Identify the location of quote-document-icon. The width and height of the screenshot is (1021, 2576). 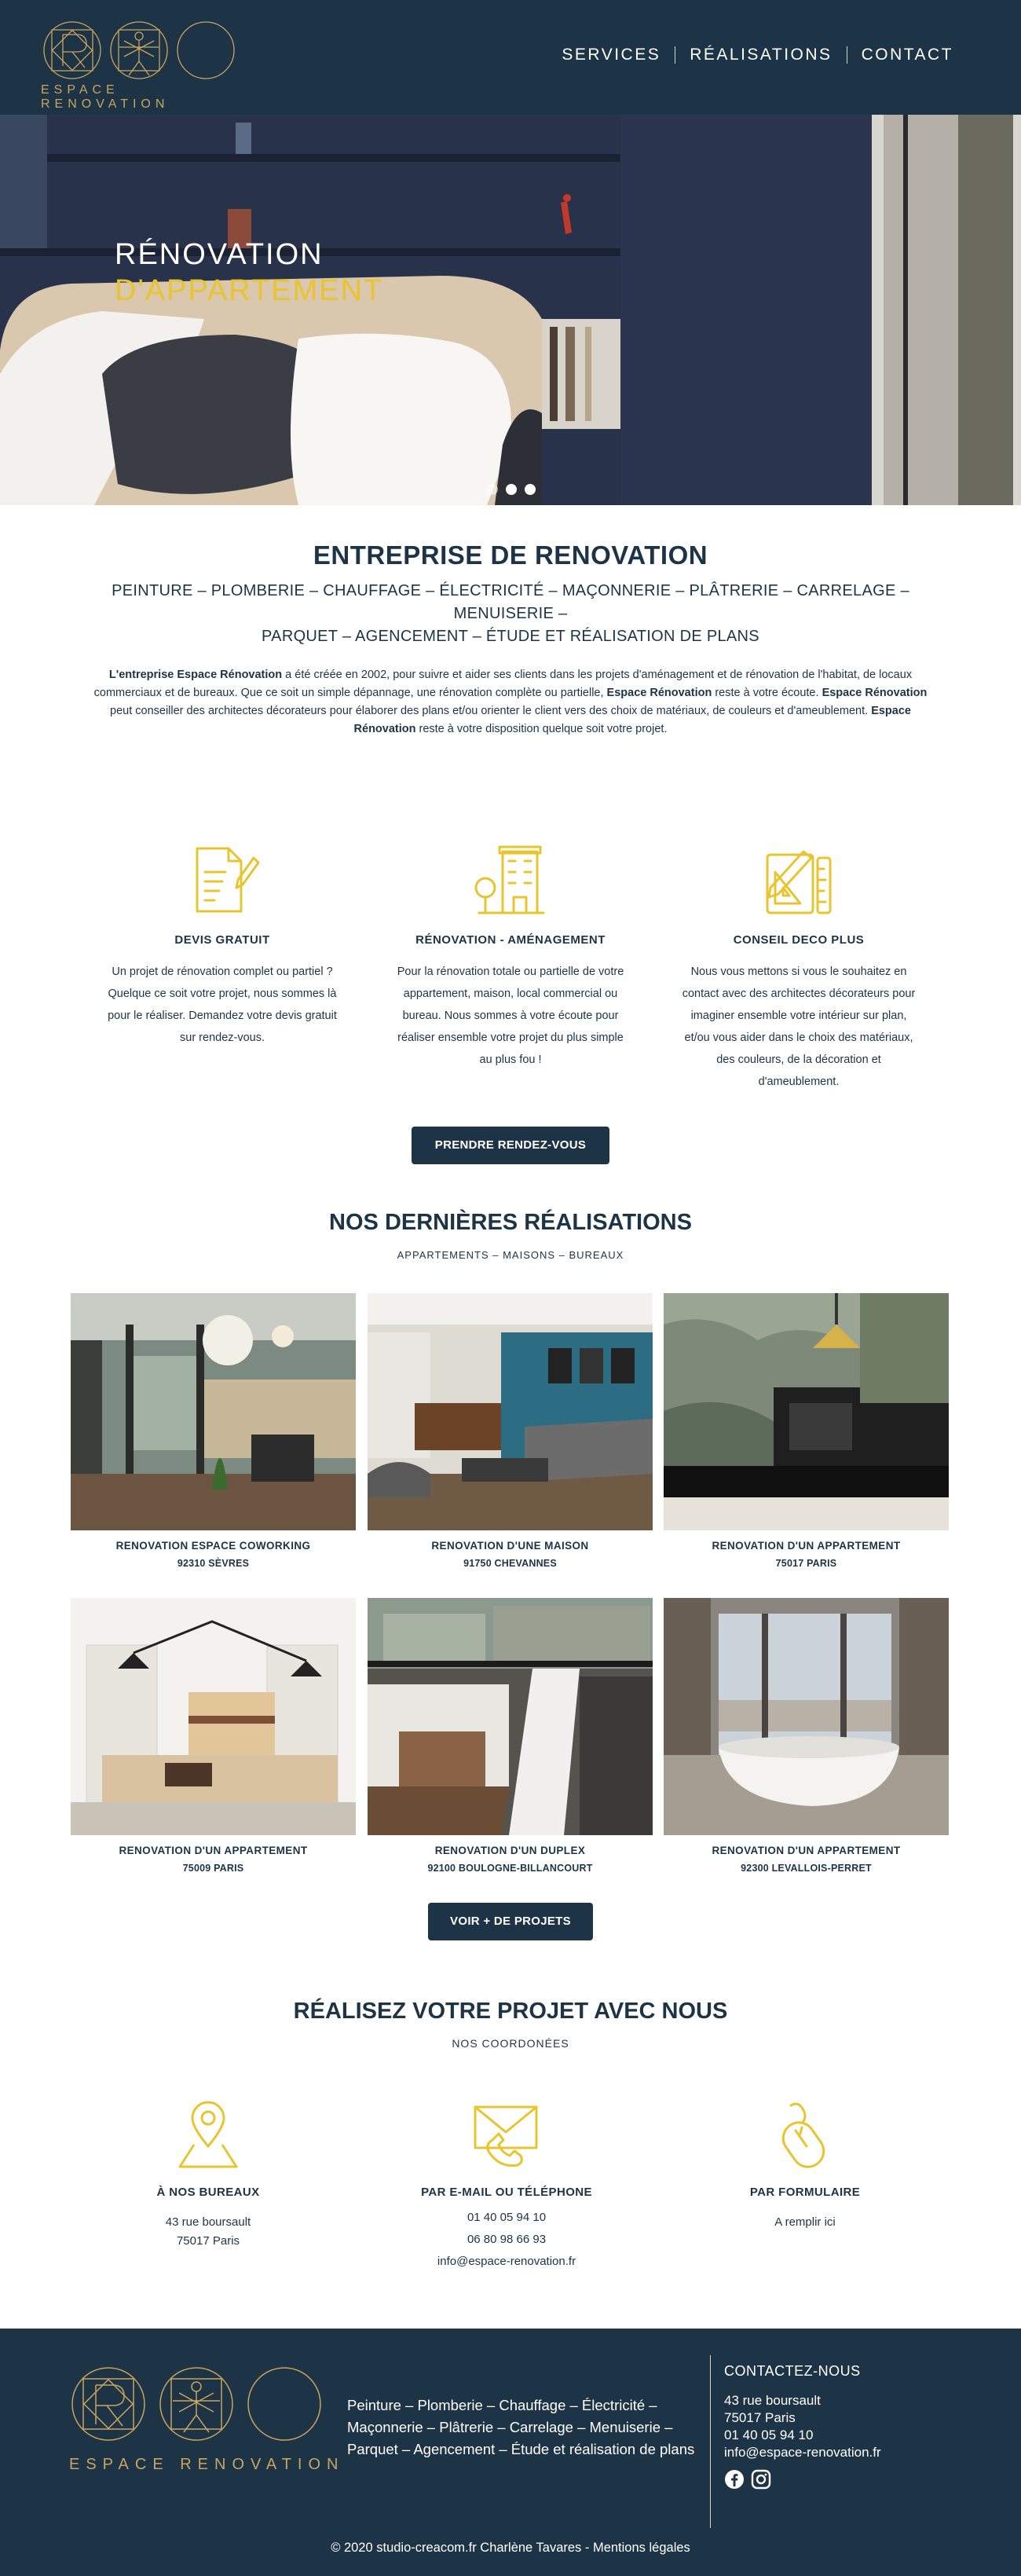
(228, 880).